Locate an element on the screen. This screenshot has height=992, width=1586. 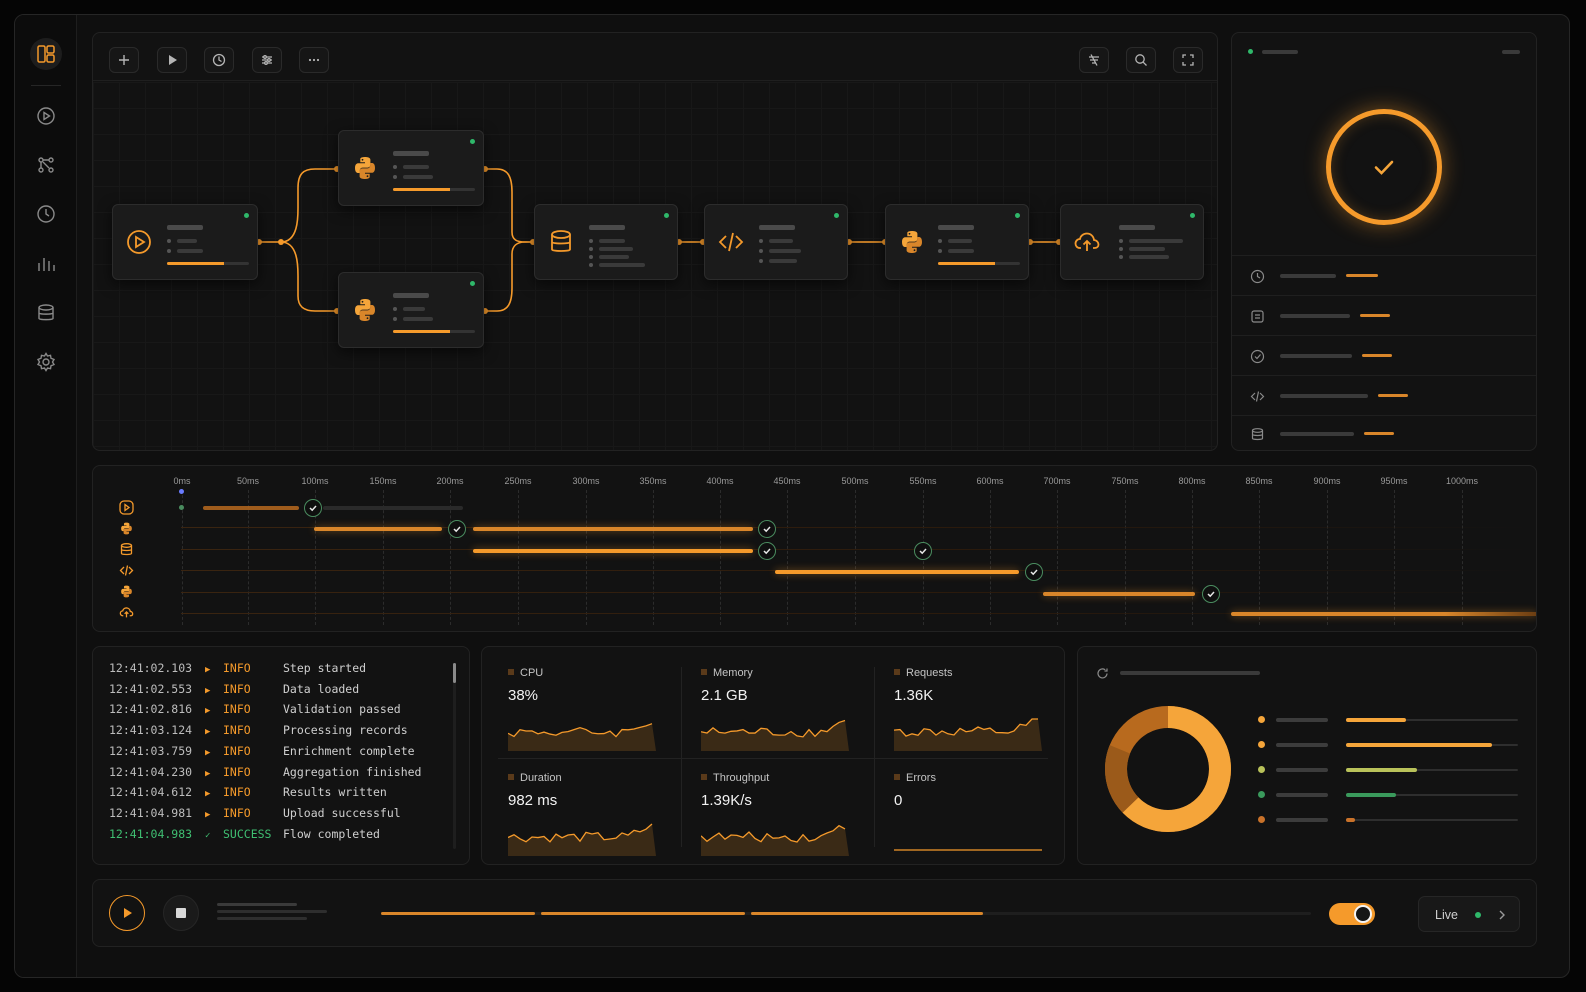
caret-right-icon: ▶ is located at coordinates (208, 732).